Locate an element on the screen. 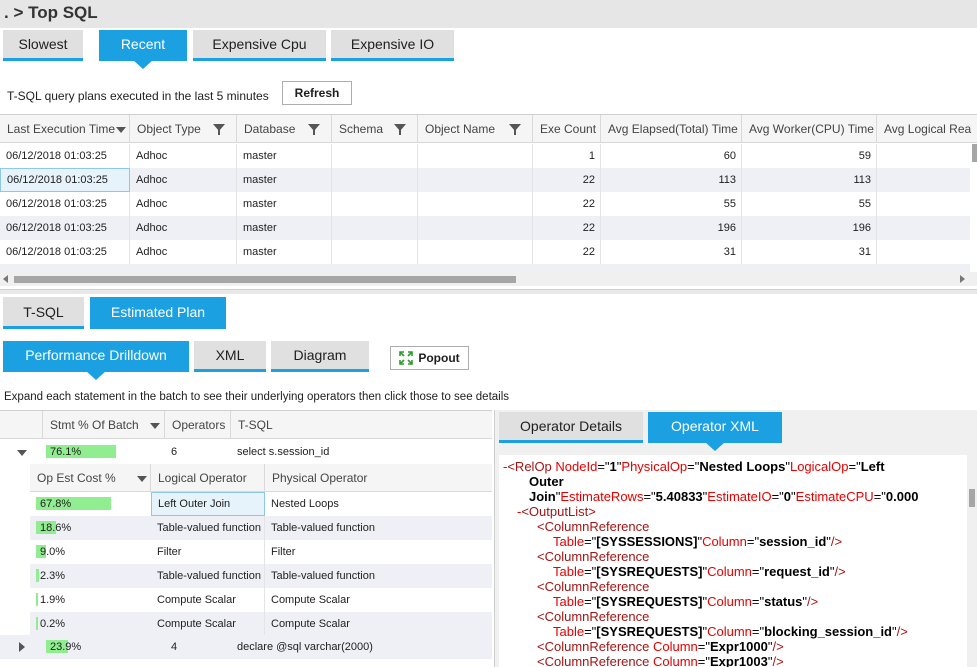 The height and width of the screenshot is (667, 977). col-label: Avg Elapsed(Total) Time is located at coordinates (673, 129).